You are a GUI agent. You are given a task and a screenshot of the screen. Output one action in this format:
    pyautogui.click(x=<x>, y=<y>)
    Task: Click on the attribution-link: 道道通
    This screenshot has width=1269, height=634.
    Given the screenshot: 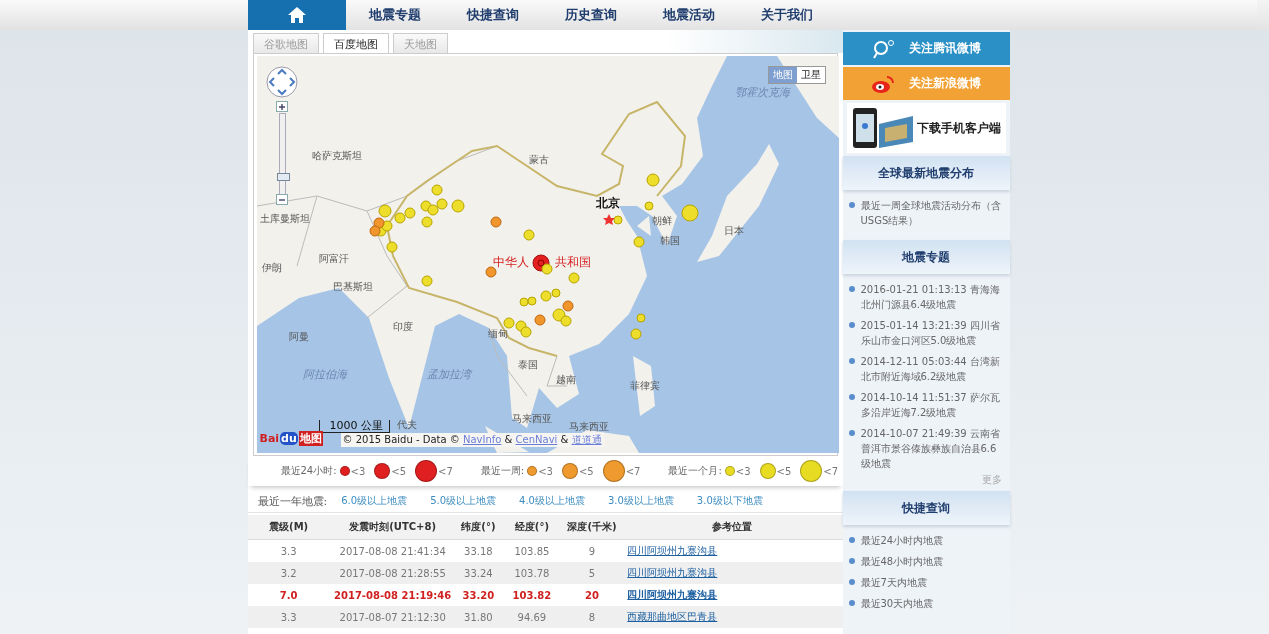 What is the action you would take?
    pyautogui.click(x=586, y=439)
    